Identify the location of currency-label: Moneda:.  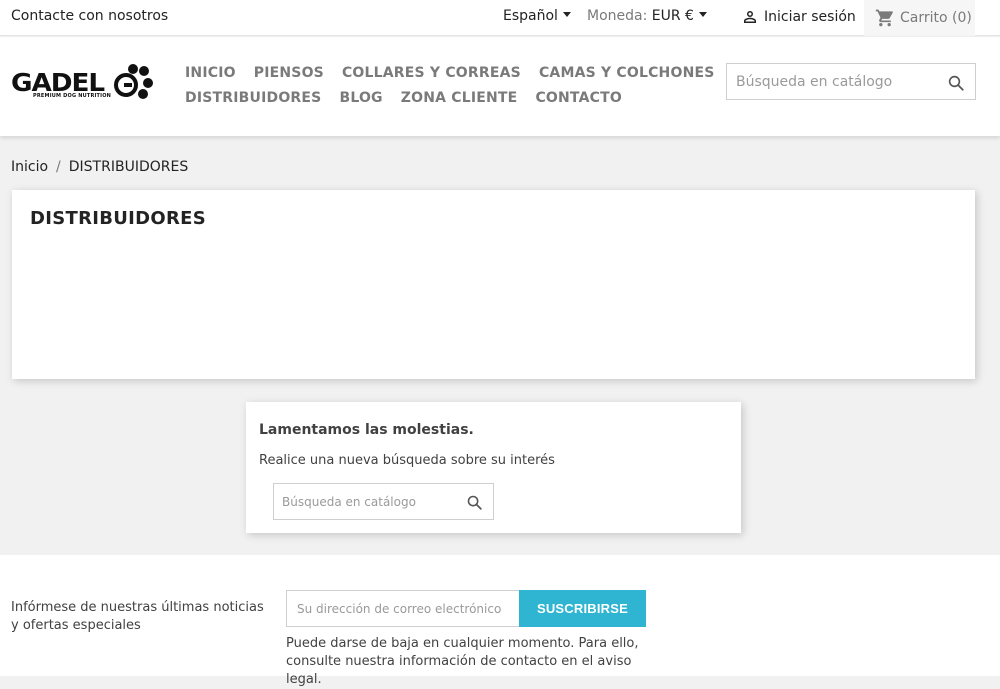
(617, 16).